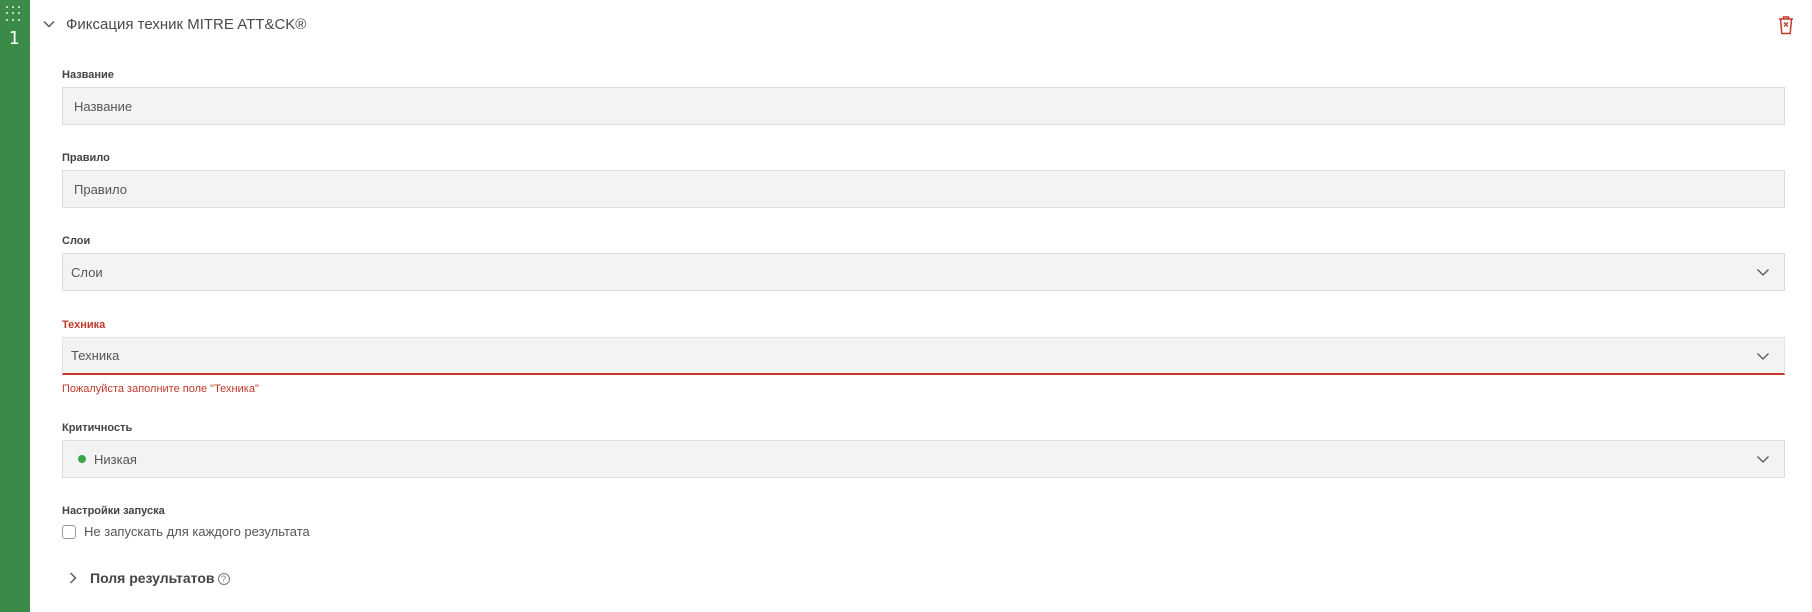 The width and height of the screenshot is (1812, 612). What do you see at coordinates (113, 511) in the screenshot?
I see `launch-settings-label: Настройки запуска` at bounding box center [113, 511].